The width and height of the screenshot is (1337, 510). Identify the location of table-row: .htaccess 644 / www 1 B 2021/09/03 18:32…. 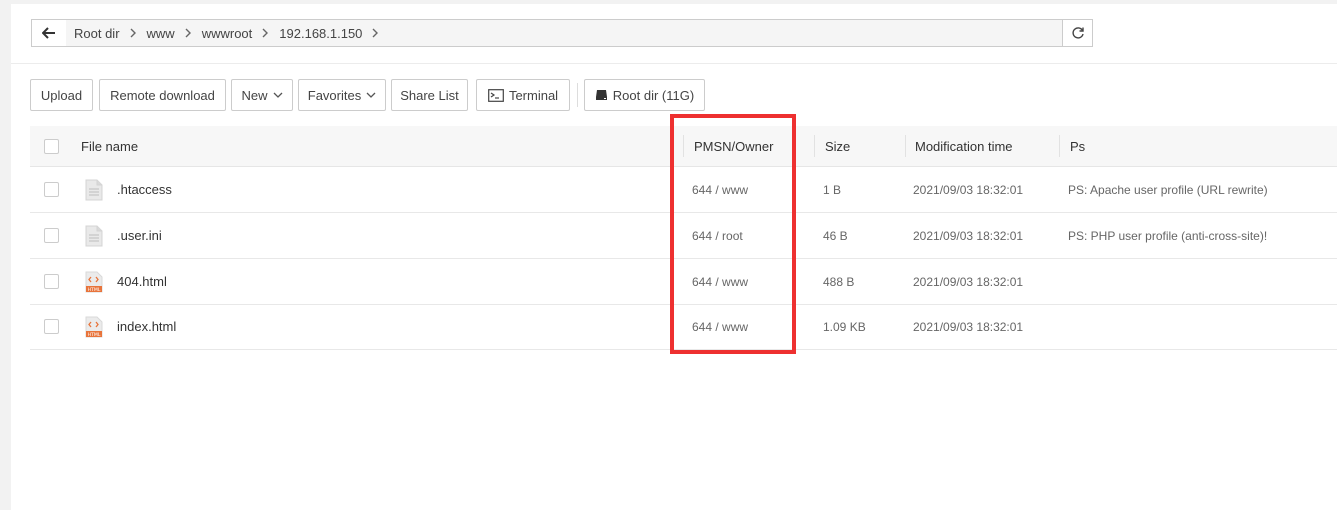
(683, 190).